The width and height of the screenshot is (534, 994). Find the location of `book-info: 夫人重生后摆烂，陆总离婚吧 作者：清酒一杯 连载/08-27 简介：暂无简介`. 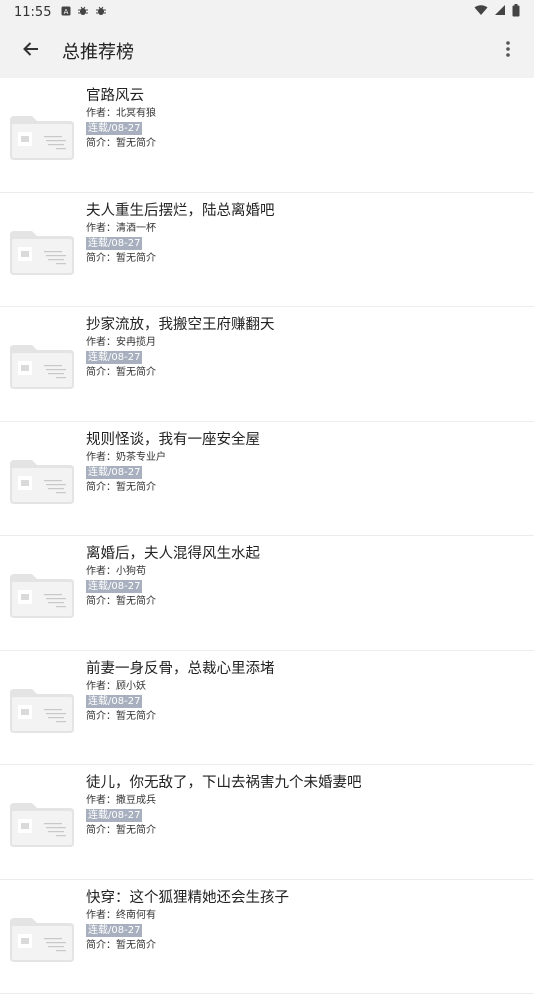

book-info: 夫人重生后摆烂，陆总离婚吧 作者：清酒一杯 连载/08-27 简介：暂无简介 is located at coordinates (305, 233).